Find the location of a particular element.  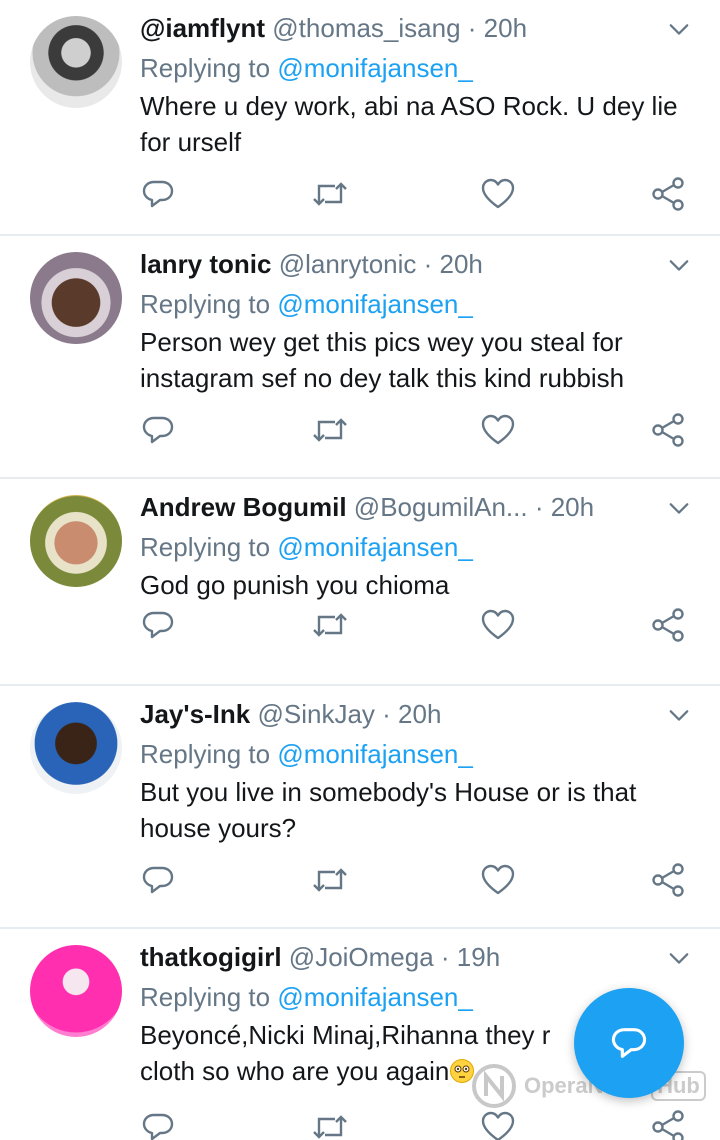

handle-and-time: @JoiOmega · 19h is located at coordinates (394, 957).